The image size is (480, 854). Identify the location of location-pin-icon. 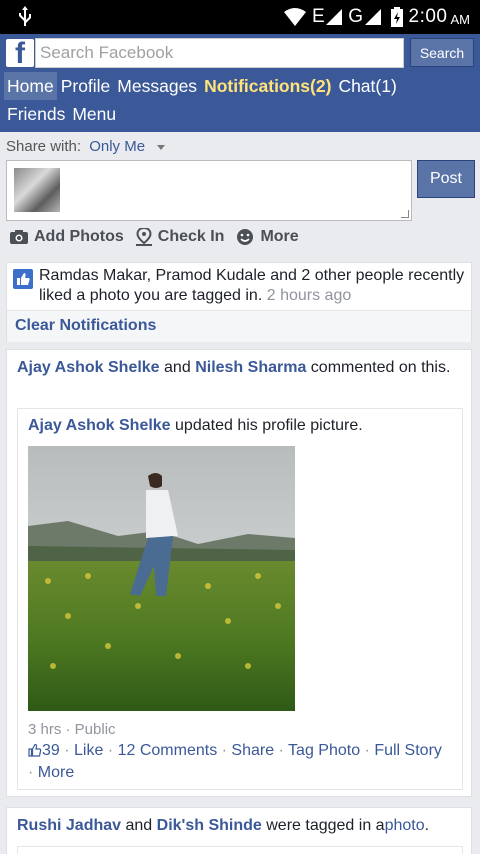
(143, 237).